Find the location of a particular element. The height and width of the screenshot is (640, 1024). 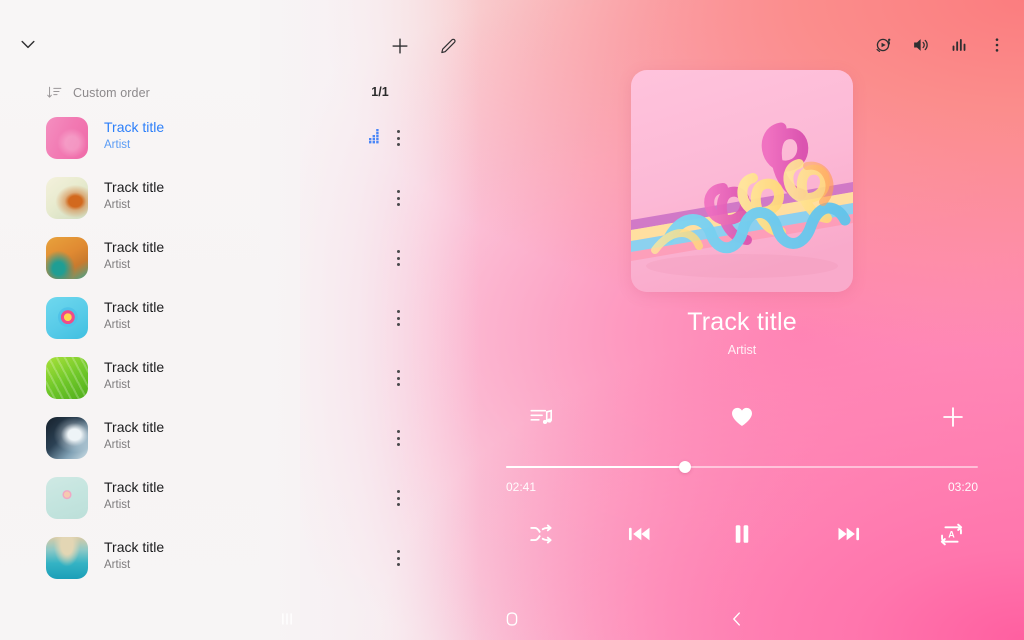

now-playing-artist: Artist is located at coordinates (742, 350).